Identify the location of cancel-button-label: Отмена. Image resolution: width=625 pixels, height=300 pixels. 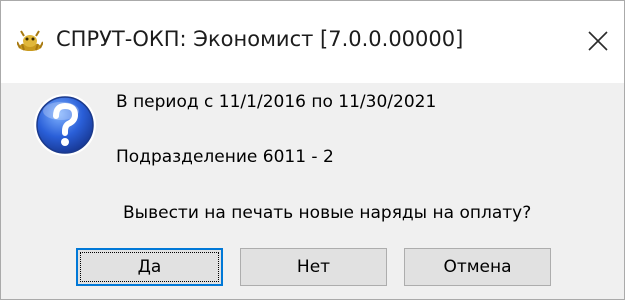
(477, 267).